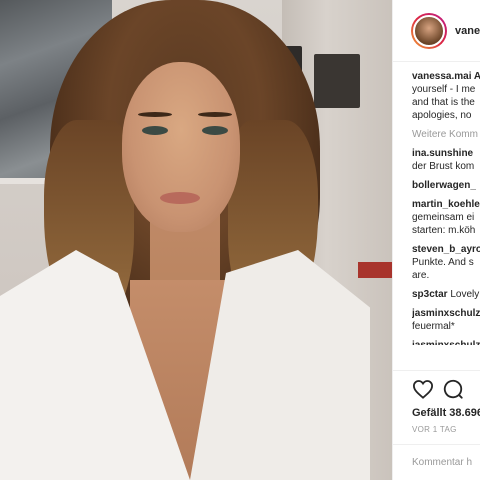 This screenshot has height=480, width=480. I want to click on face, so click(181, 147).